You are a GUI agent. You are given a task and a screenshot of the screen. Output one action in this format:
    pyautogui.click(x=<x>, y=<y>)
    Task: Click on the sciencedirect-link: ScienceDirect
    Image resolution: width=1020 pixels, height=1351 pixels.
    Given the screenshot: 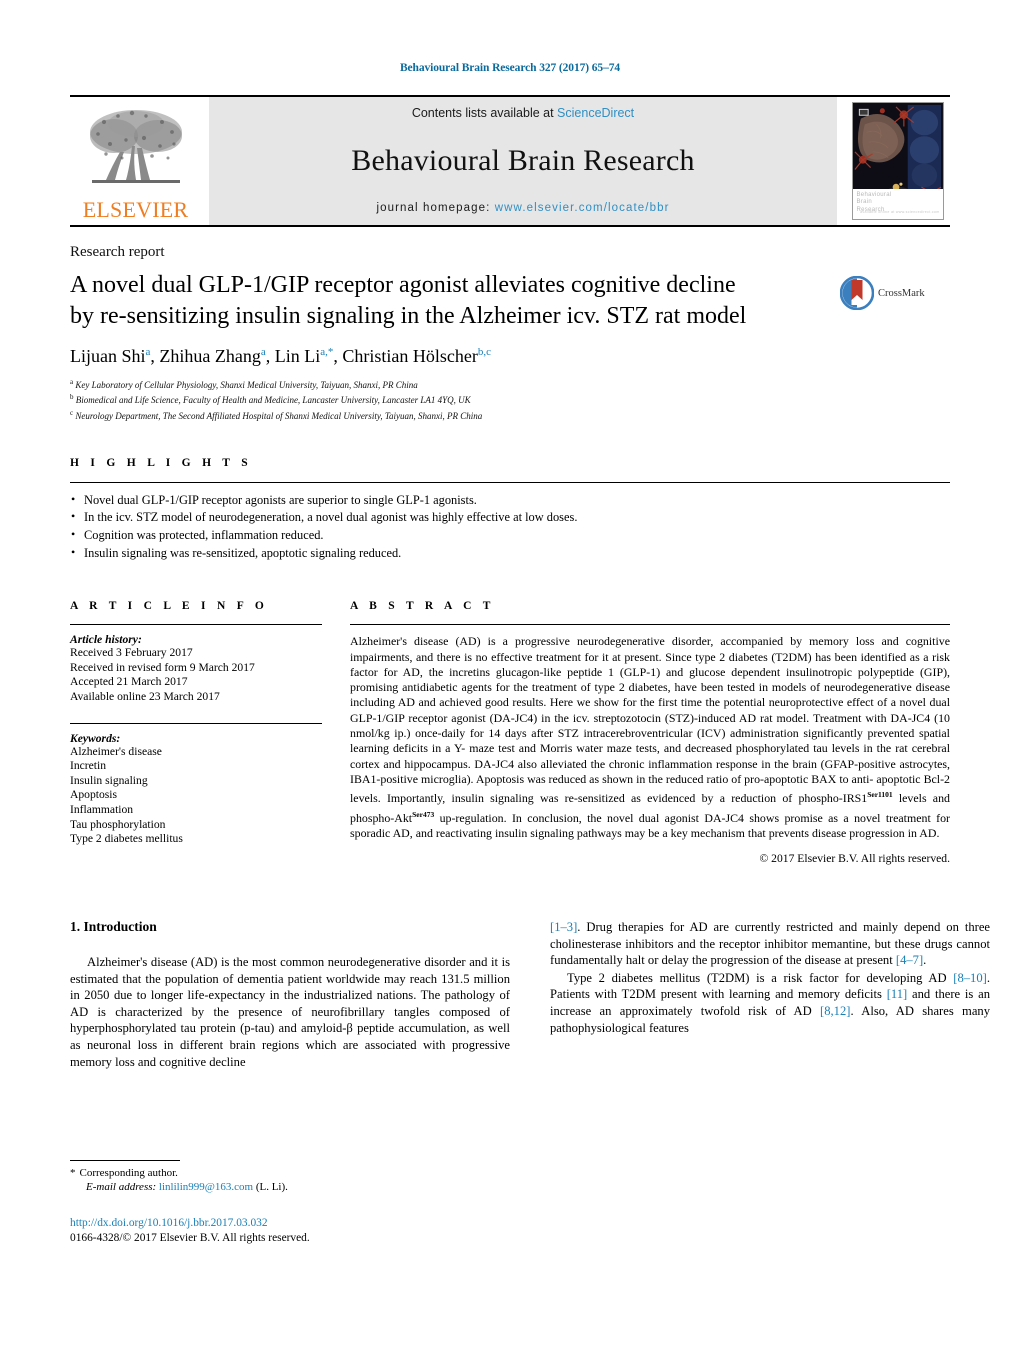 What is the action you would take?
    pyautogui.click(x=595, y=113)
    